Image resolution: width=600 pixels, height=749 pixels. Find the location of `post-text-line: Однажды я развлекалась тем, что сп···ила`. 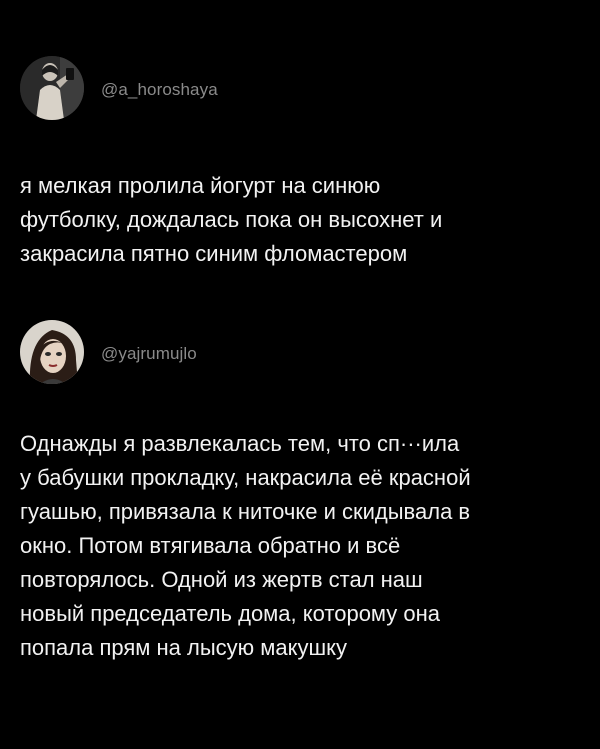

post-text-line: Однажды я развлекалась тем, что сп···ила is located at coordinates (240, 443).